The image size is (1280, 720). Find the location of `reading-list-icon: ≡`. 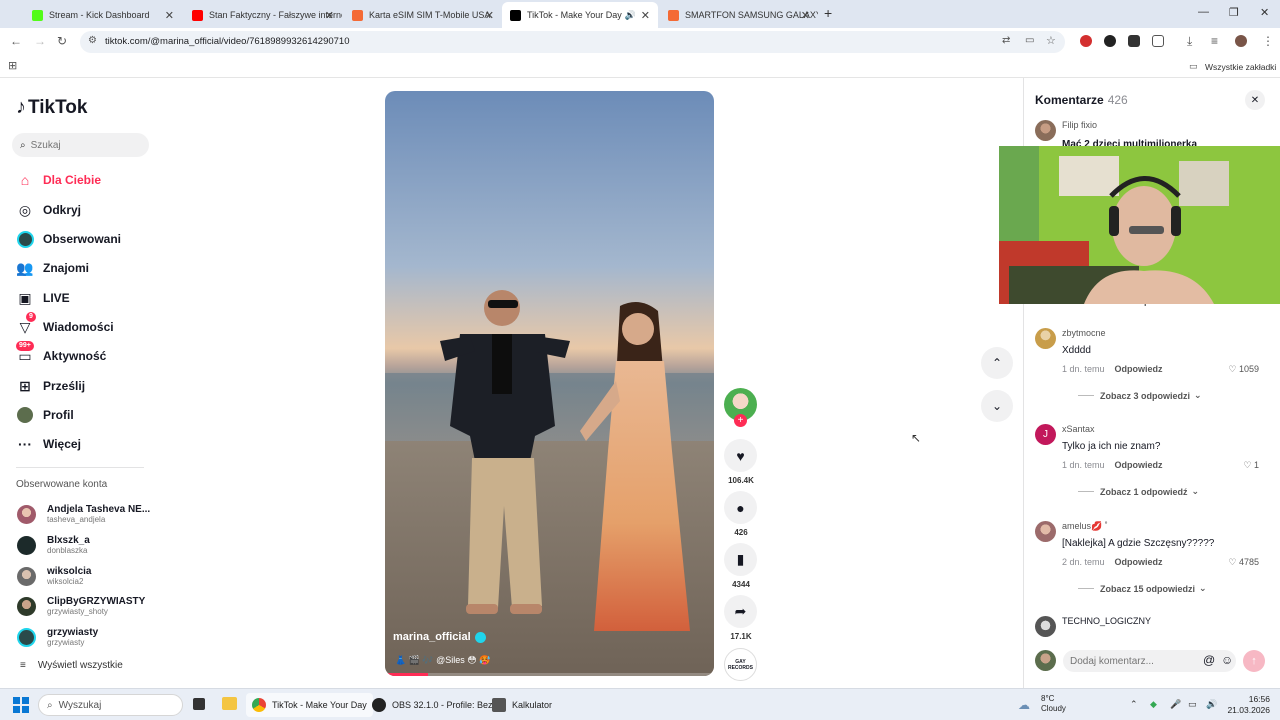

reading-list-icon: ≡ is located at coordinates (1214, 41).